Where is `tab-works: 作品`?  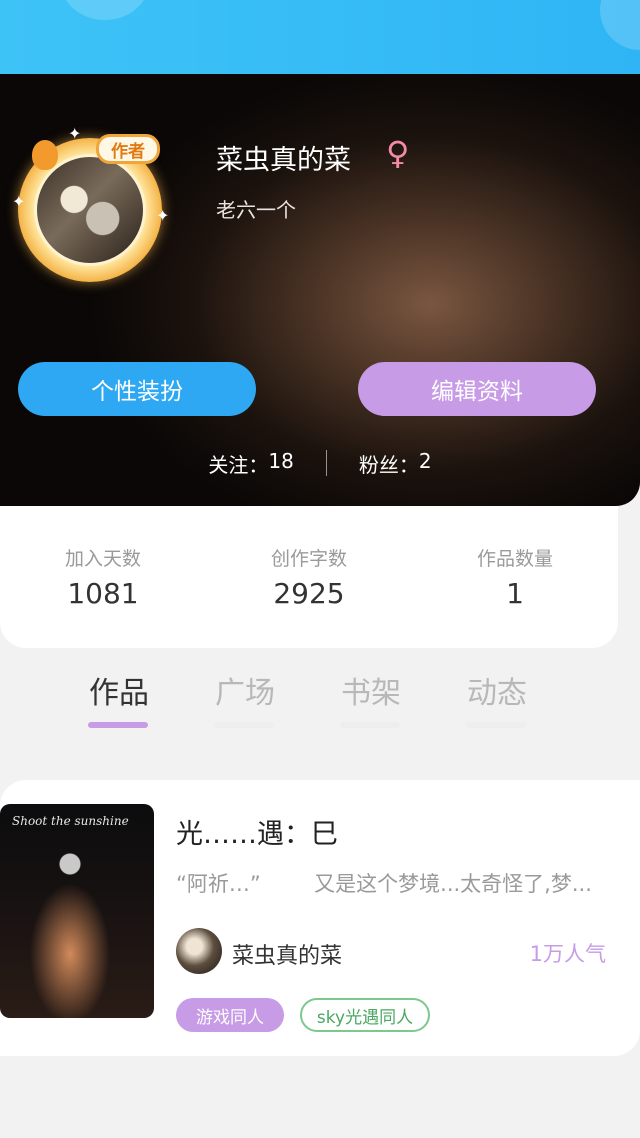 tab-works: 作品 is located at coordinates (119, 703).